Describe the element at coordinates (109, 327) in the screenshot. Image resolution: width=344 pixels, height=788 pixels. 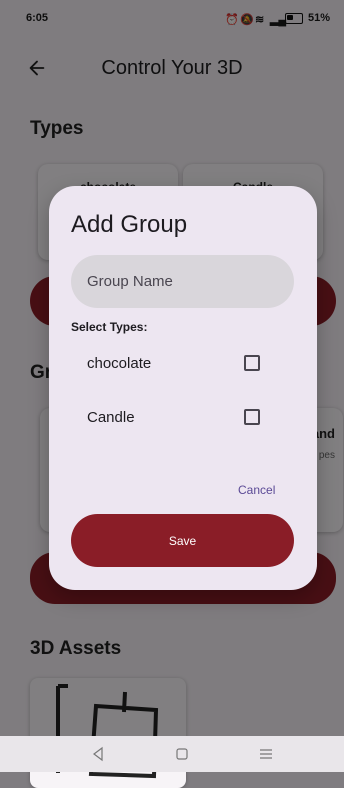
I see `select-types-label: Select Types:` at that location.